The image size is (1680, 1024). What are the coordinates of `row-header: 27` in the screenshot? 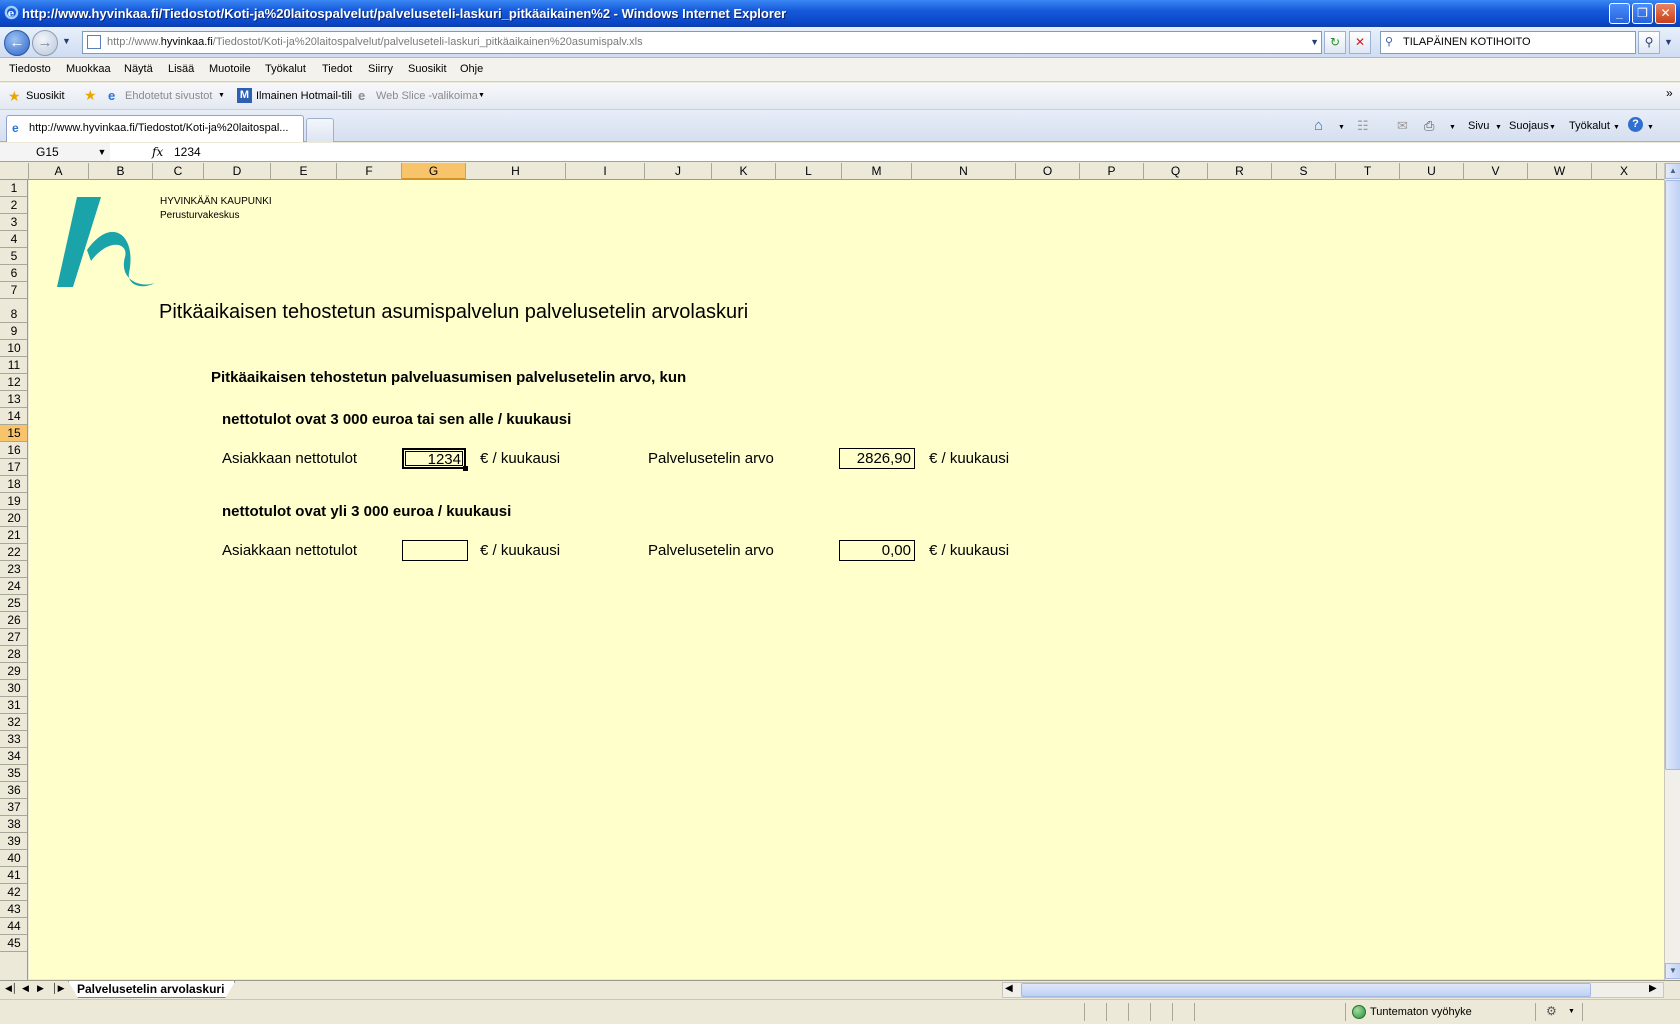 It's located at (13, 637).